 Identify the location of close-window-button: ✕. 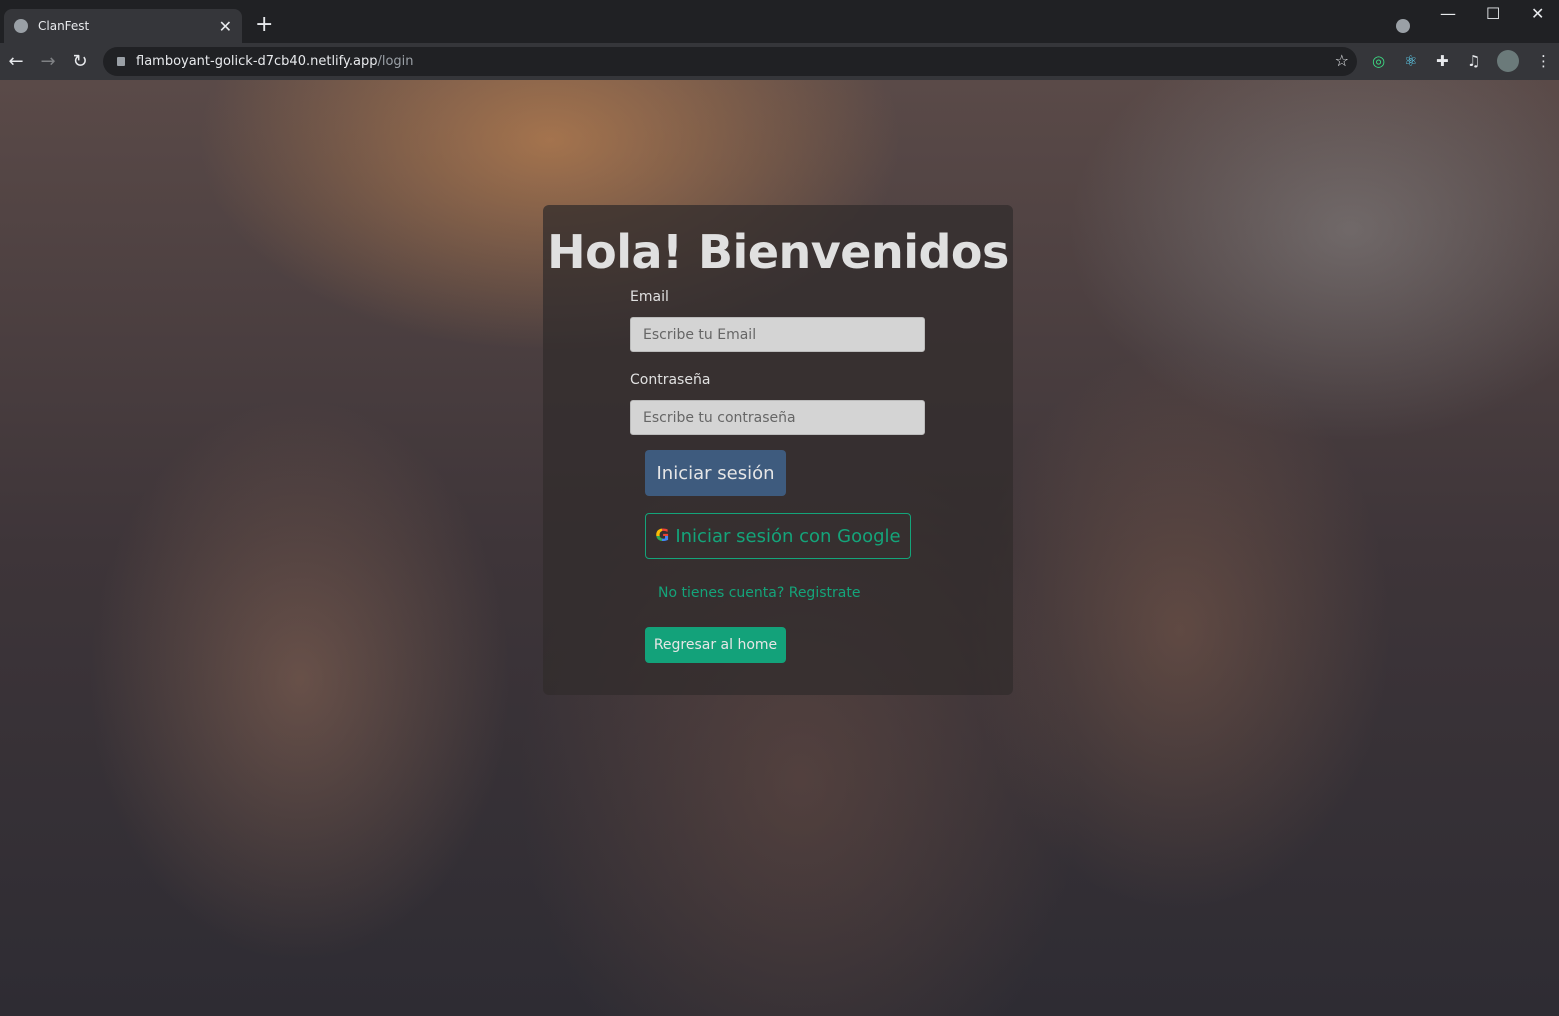
(1537, 13).